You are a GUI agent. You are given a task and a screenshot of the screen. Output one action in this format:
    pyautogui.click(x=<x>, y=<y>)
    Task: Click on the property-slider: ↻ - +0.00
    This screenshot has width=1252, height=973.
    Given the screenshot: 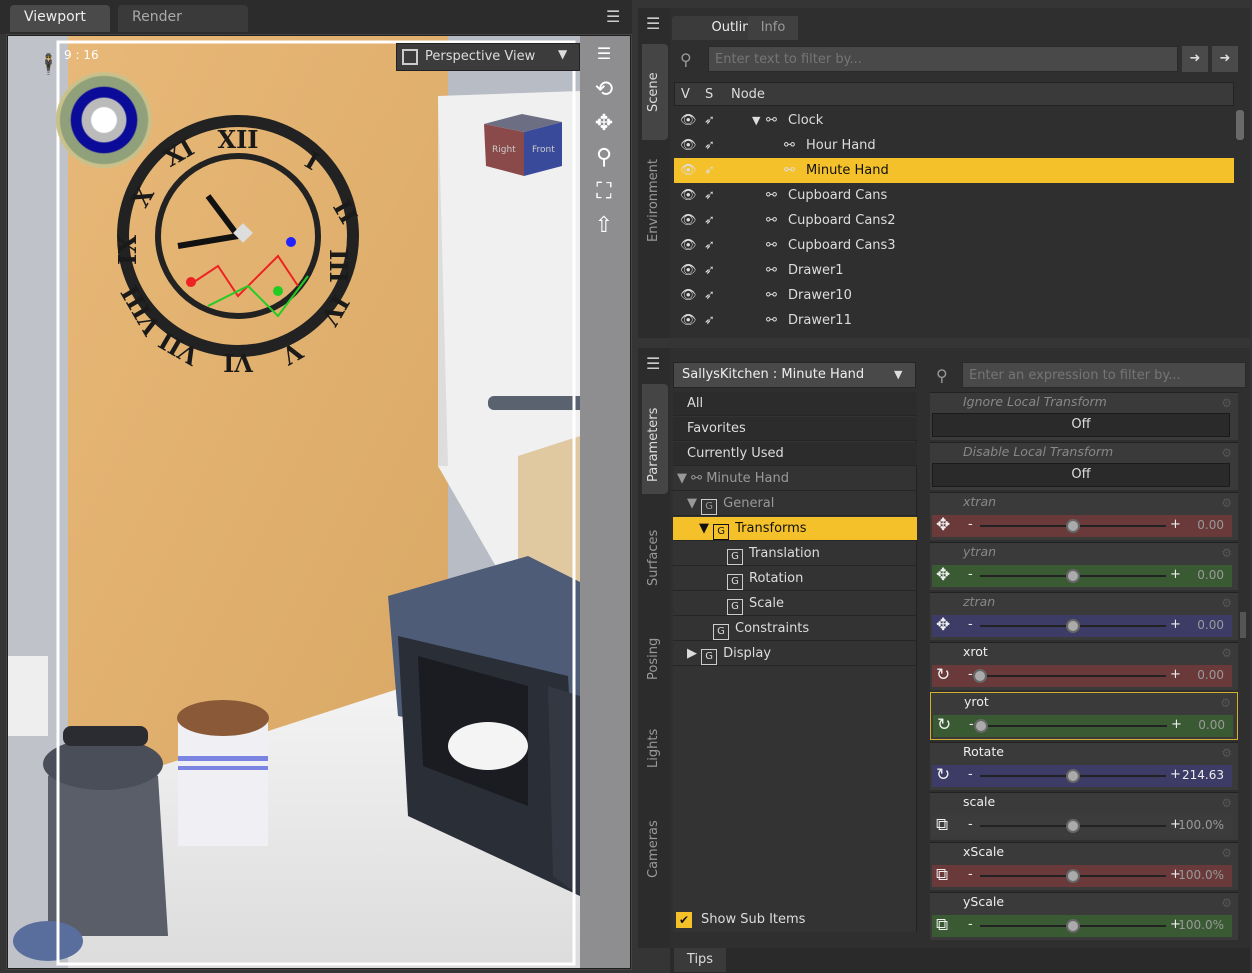 What is the action you would take?
    pyautogui.click(x=1082, y=676)
    